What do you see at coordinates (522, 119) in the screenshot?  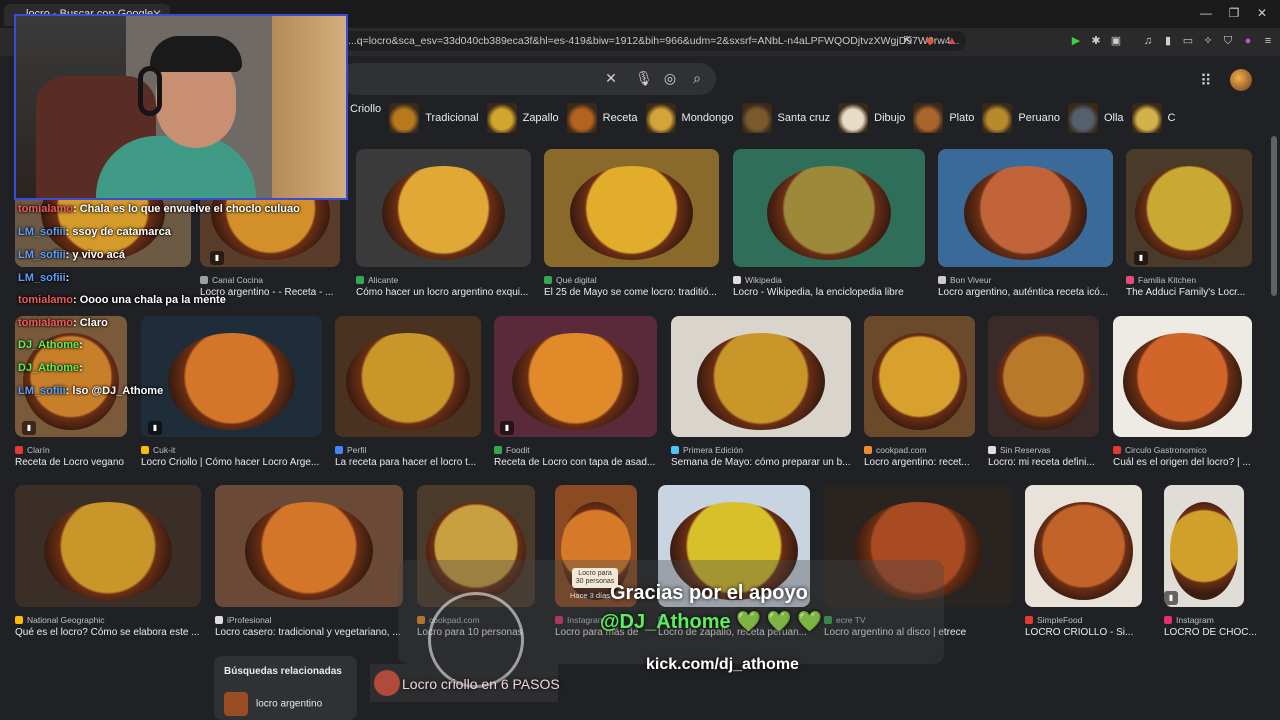 I see `filter-chip: Zapallo` at bounding box center [522, 119].